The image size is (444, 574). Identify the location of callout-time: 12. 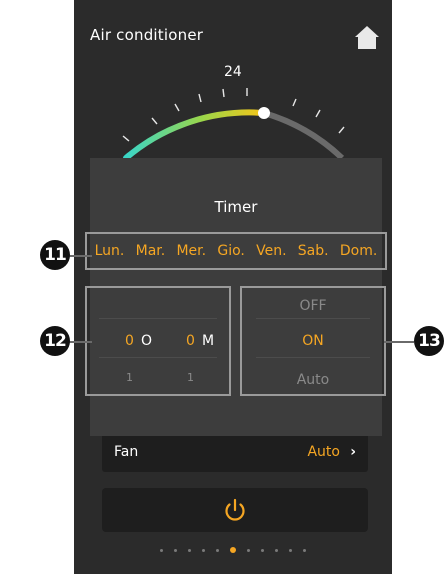
(55, 341).